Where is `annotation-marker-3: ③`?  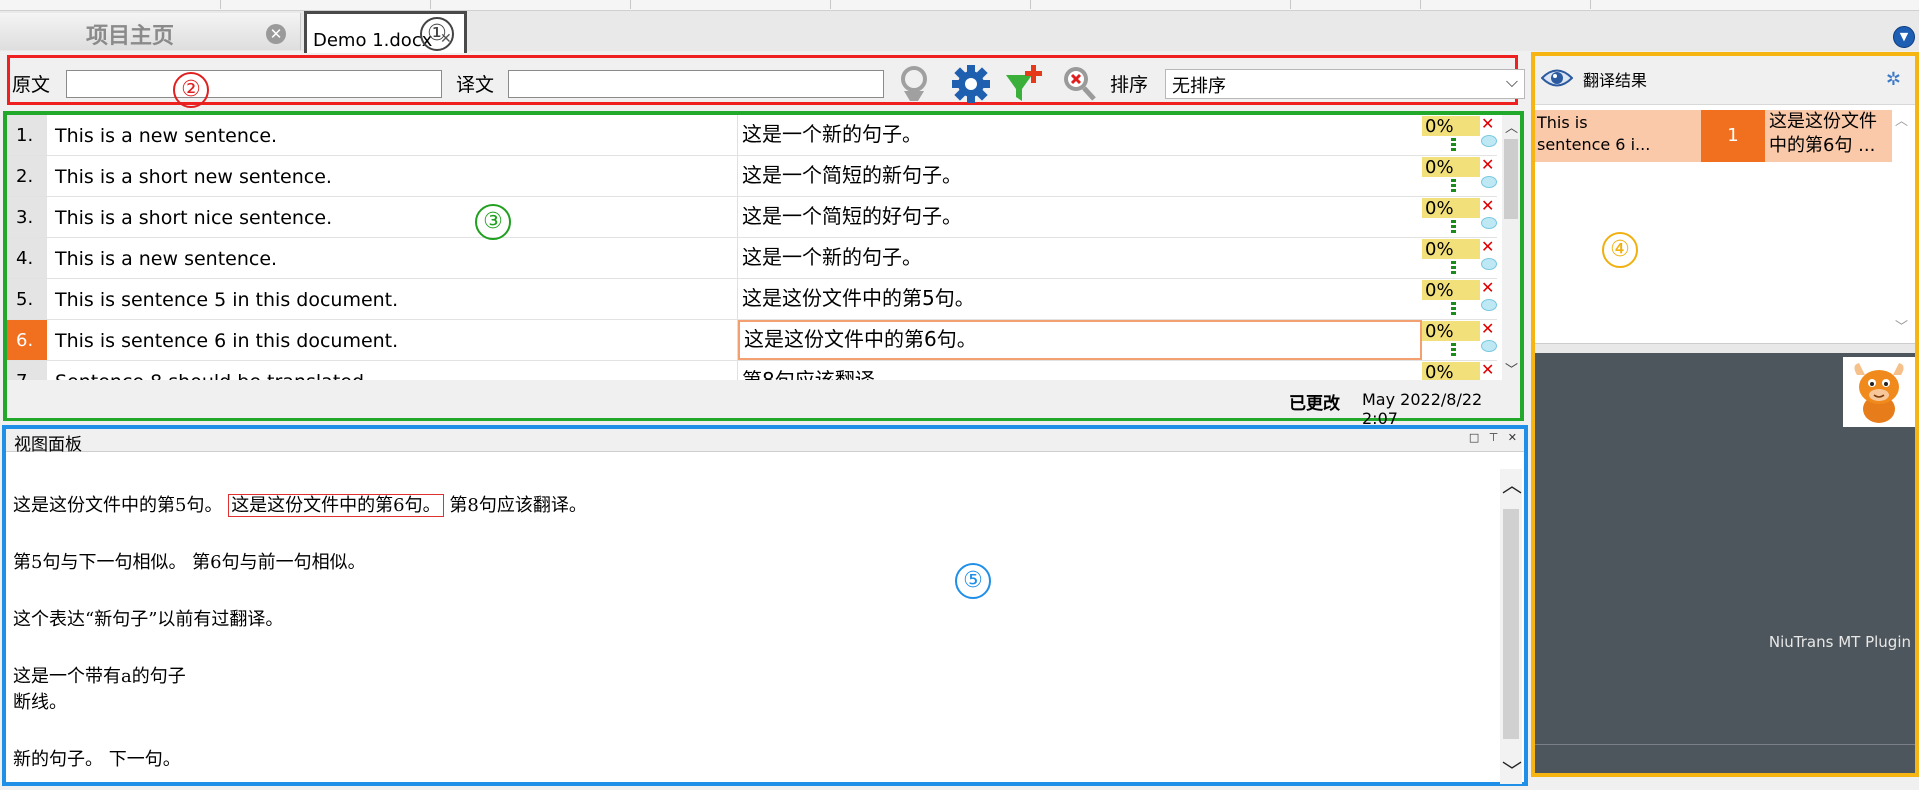 annotation-marker-3: ③ is located at coordinates (493, 222).